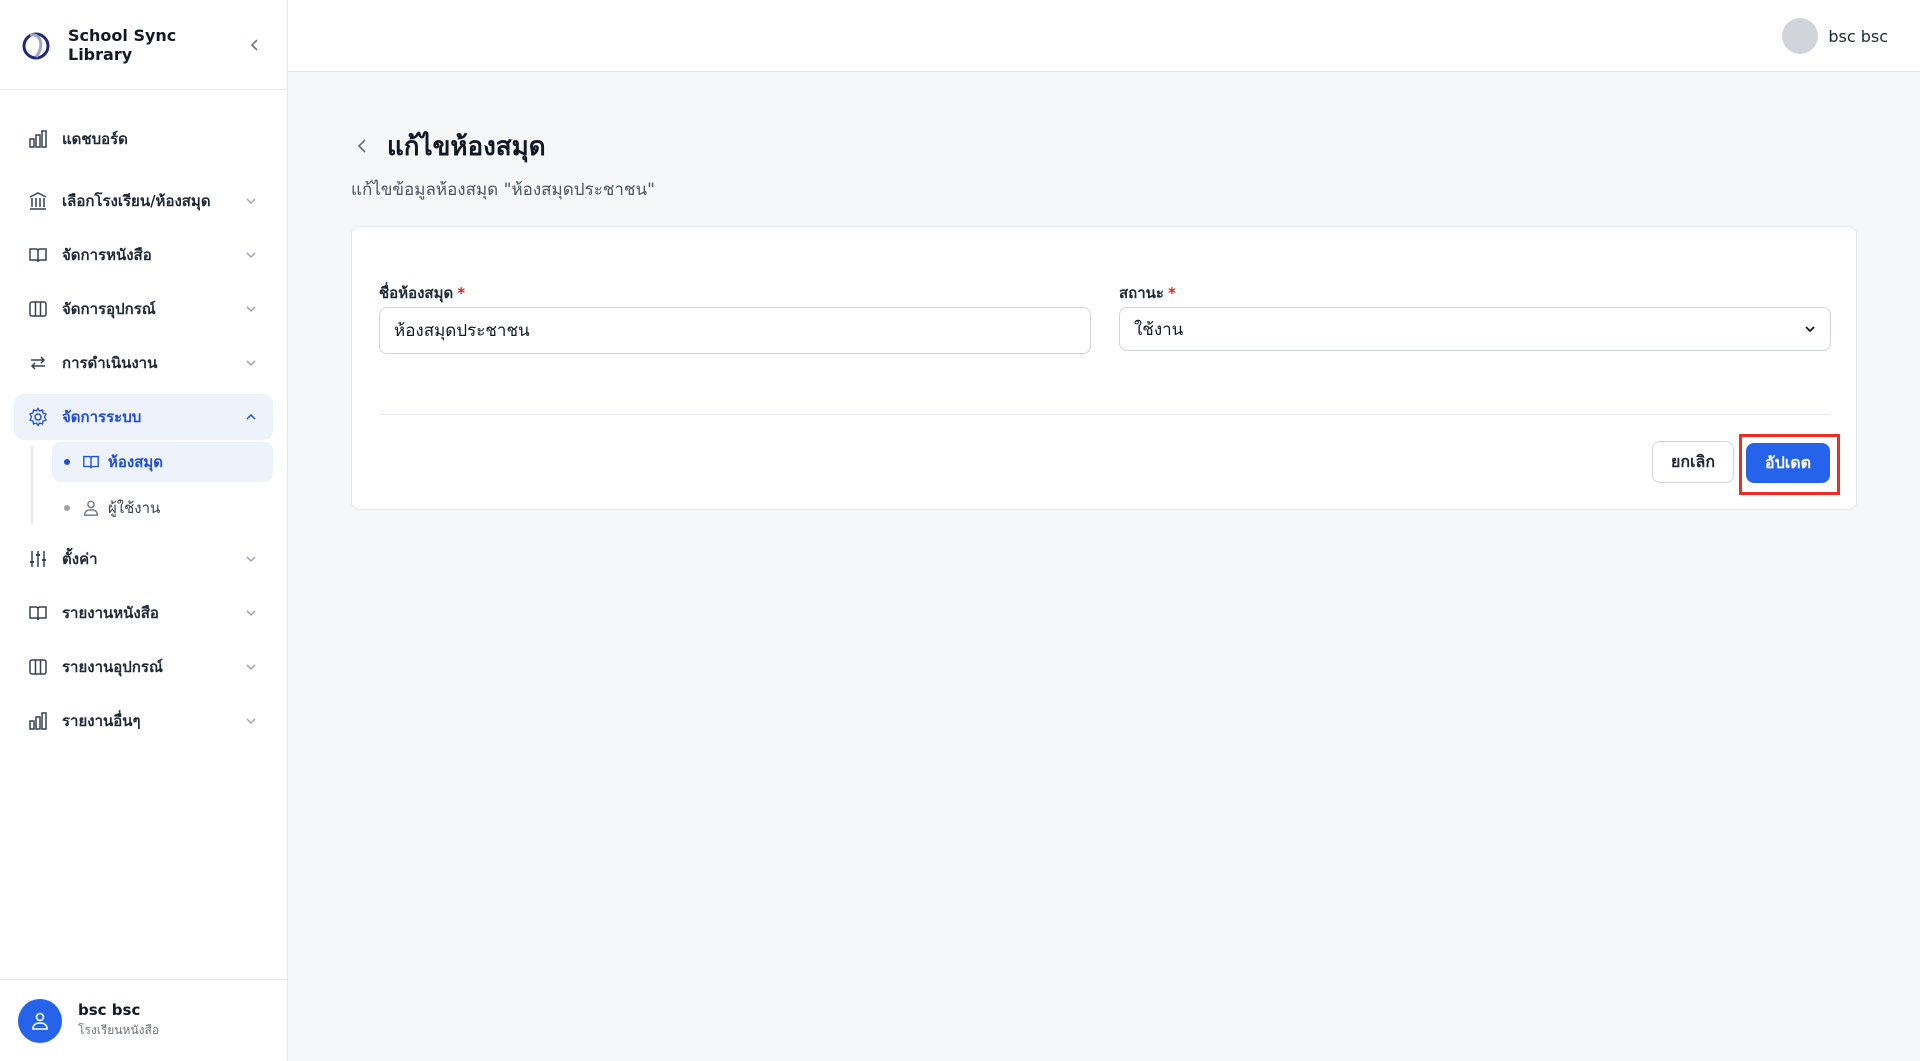 This screenshot has width=1920, height=1061. I want to click on sidebar-item-label: การดำเนินงาน, so click(110, 363).